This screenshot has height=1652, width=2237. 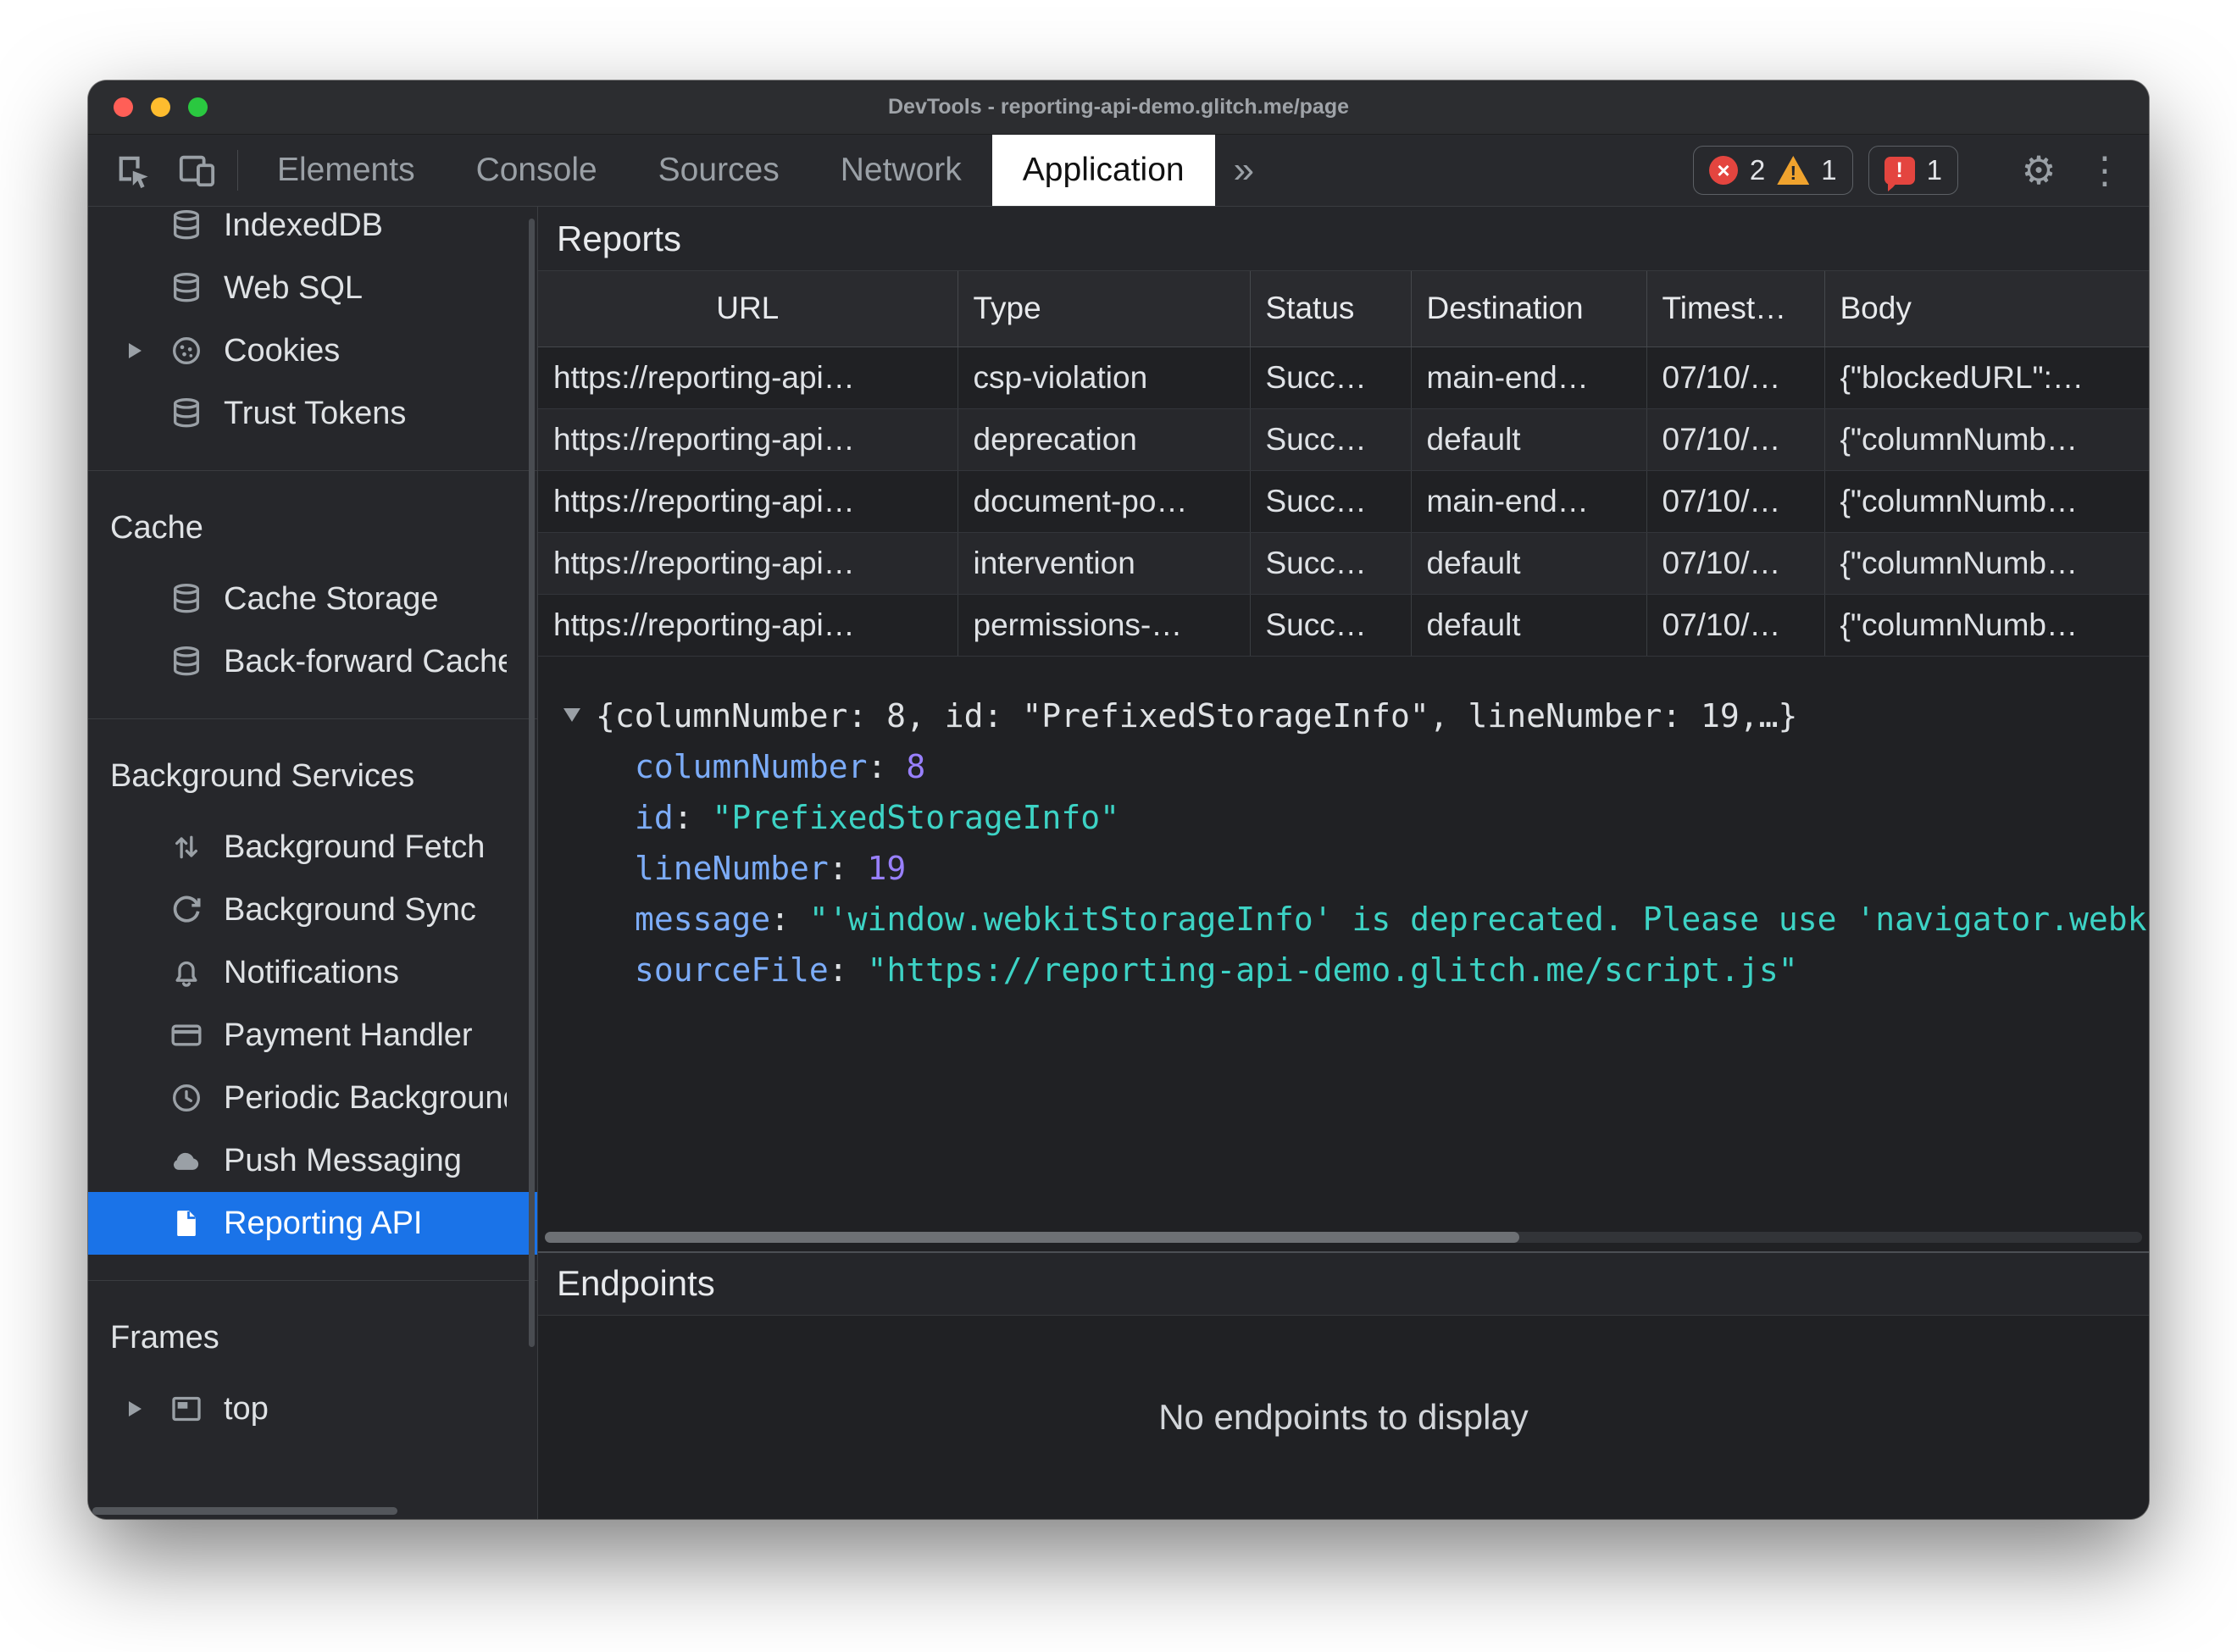 I want to click on more-options-menu-icon: ⋮, so click(x=2104, y=170).